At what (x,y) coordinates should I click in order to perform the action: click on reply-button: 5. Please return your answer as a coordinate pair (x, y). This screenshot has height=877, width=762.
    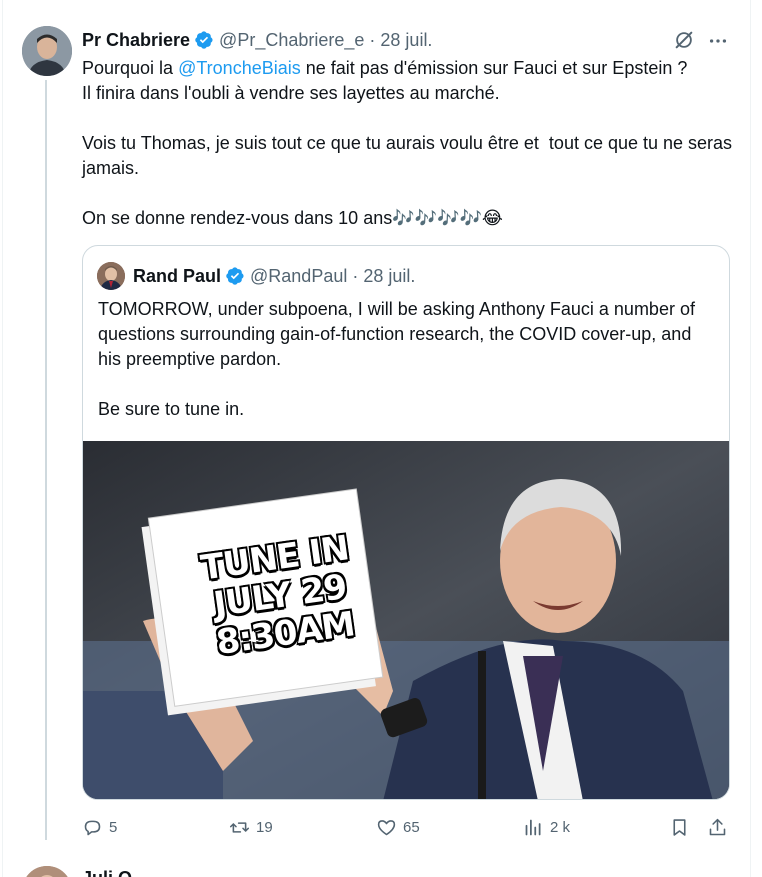
    Looking at the image, I should click on (99, 827).